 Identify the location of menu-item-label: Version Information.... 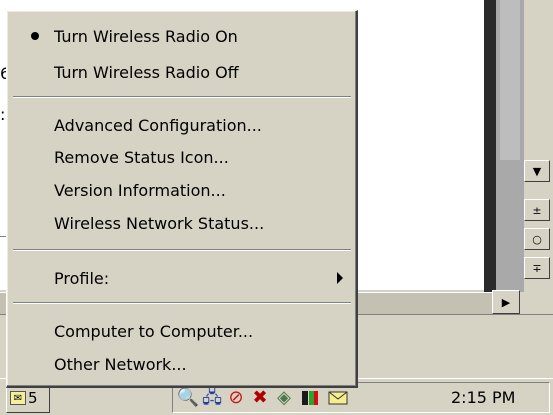
(140, 190).